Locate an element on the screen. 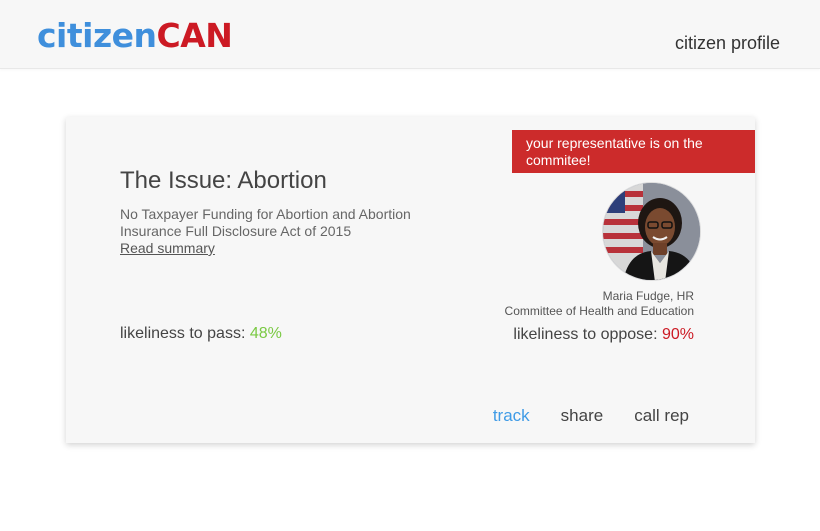 The height and width of the screenshot is (531, 820). call-rep-button: call rep is located at coordinates (661, 416).